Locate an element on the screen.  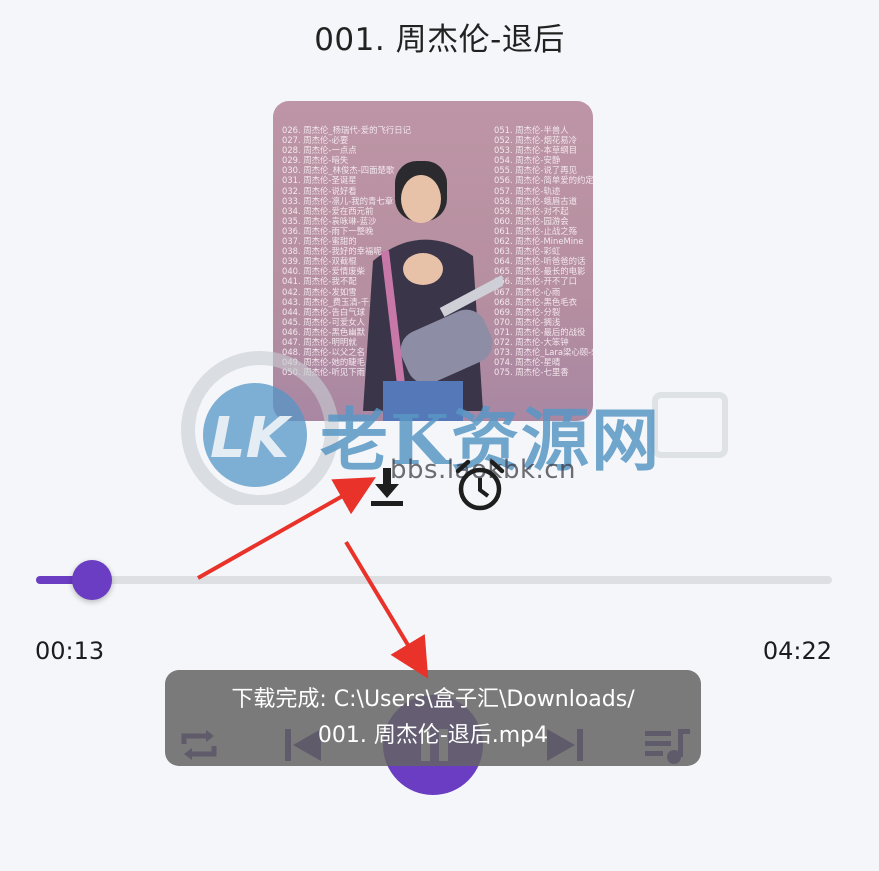
progress-bar is located at coordinates (434, 580).